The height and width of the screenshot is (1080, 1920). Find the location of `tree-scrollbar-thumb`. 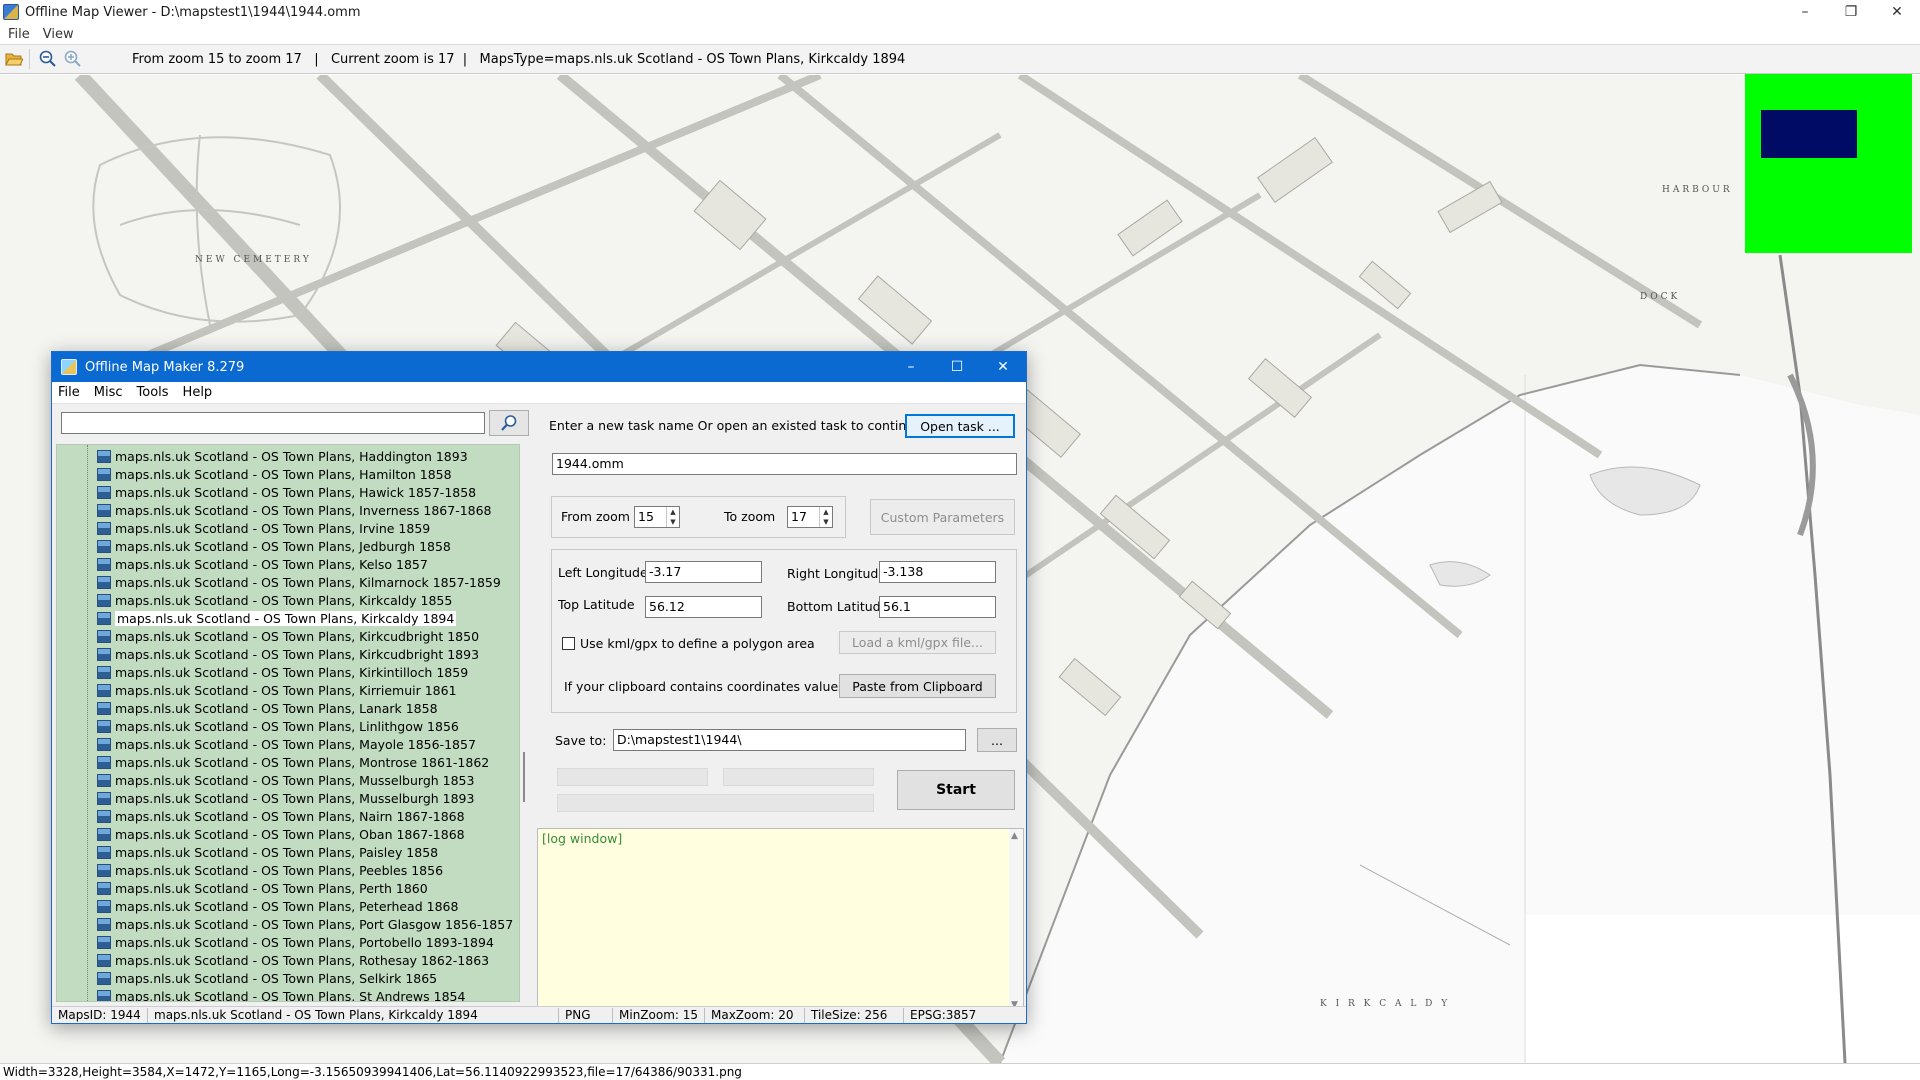

tree-scrollbar-thumb is located at coordinates (524, 777).